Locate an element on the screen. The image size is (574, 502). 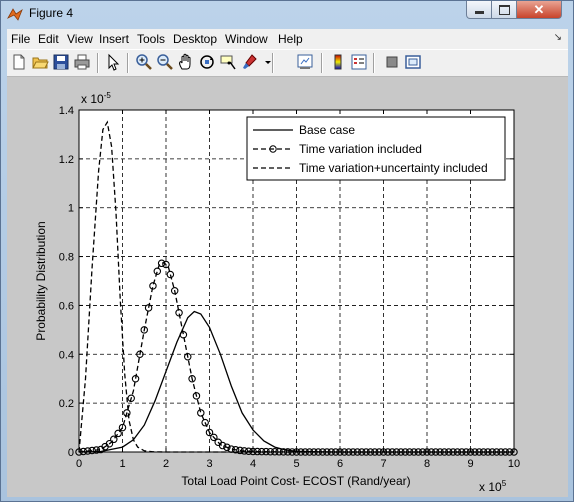
menu-tools: Tools is located at coordinates (151, 39).